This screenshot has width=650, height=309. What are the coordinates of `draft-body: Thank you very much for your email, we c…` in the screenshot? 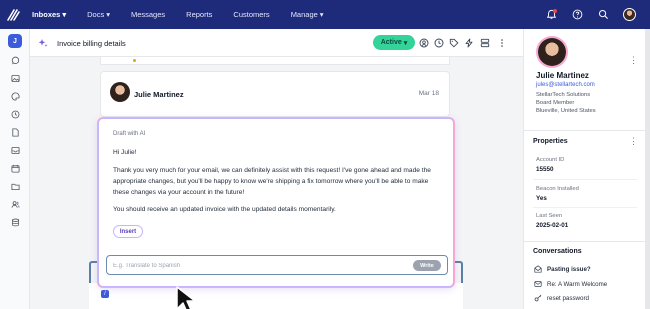 It's located at (272, 181).